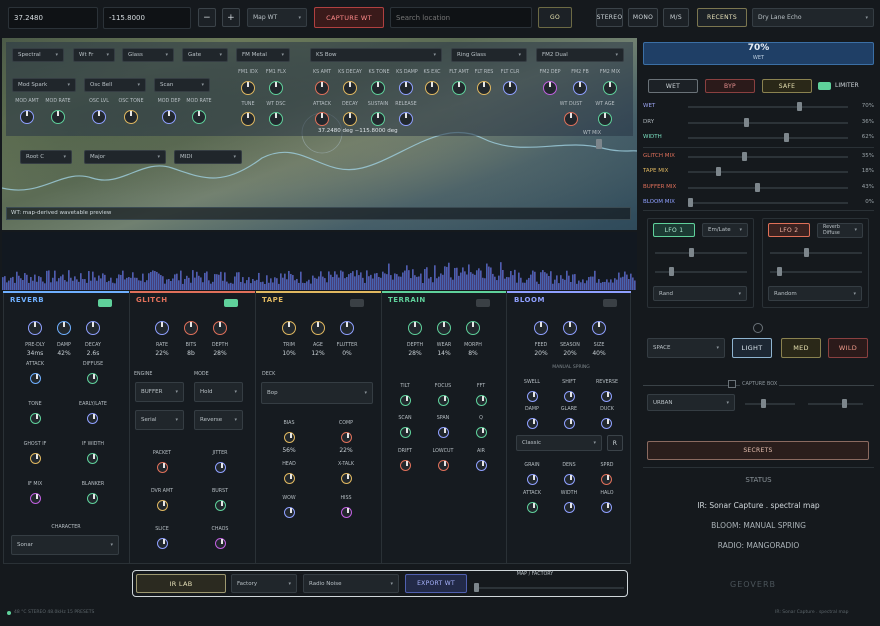 The height and width of the screenshot is (626, 880). What do you see at coordinates (378, 88) in the screenshot?
I see `ks-tone-knob` at bounding box center [378, 88].